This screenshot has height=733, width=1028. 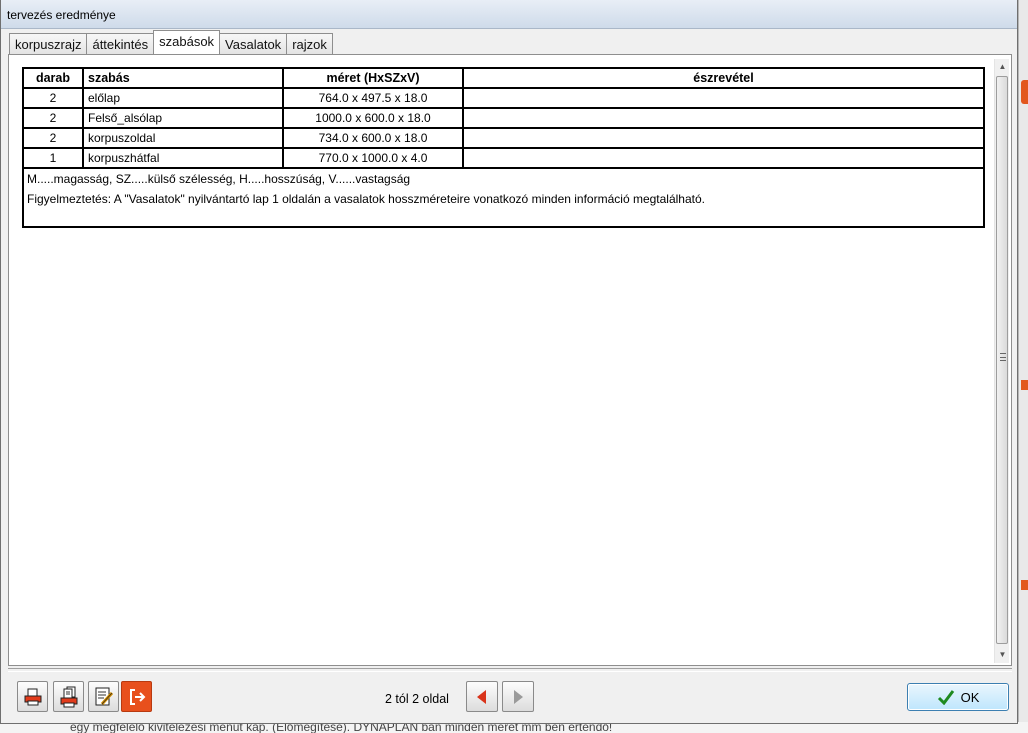 I want to click on toolbar-separator, so click(x=510, y=670).